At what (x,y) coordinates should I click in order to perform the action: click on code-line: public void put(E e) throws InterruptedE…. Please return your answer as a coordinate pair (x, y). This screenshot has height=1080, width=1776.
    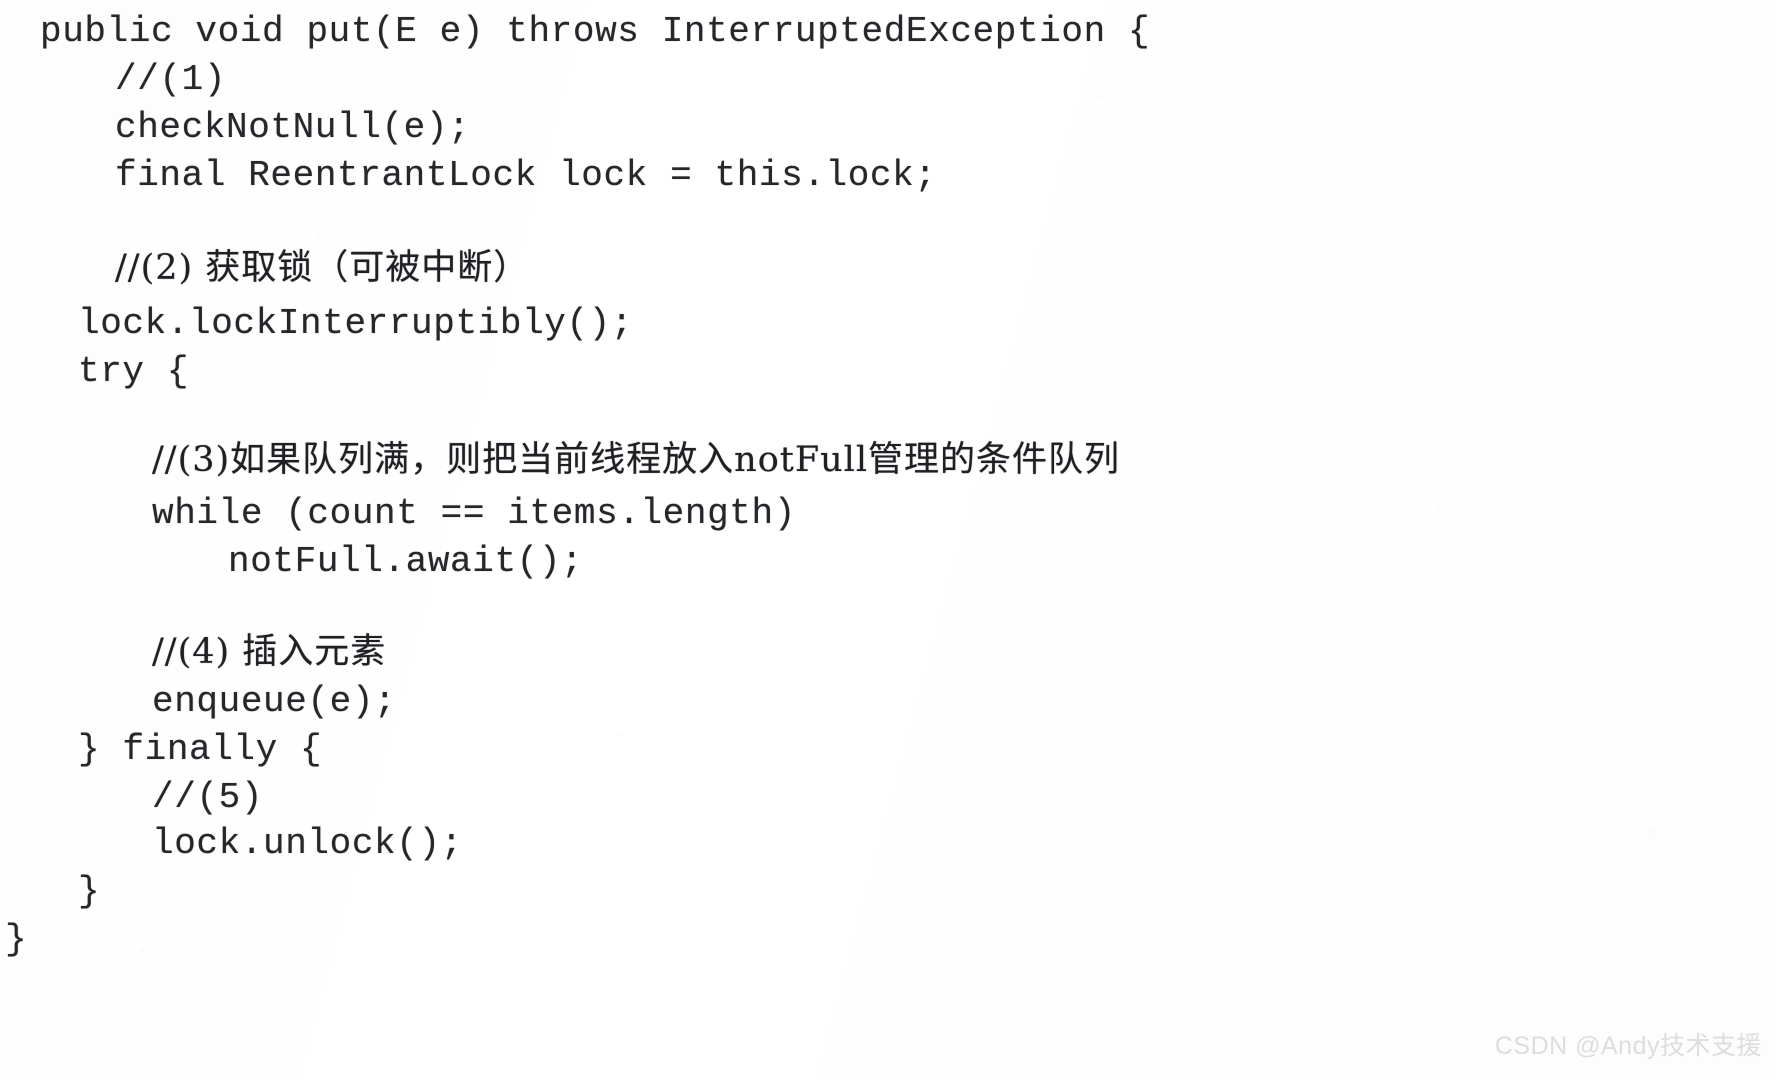
    Looking at the image, I should click on (595, 31).